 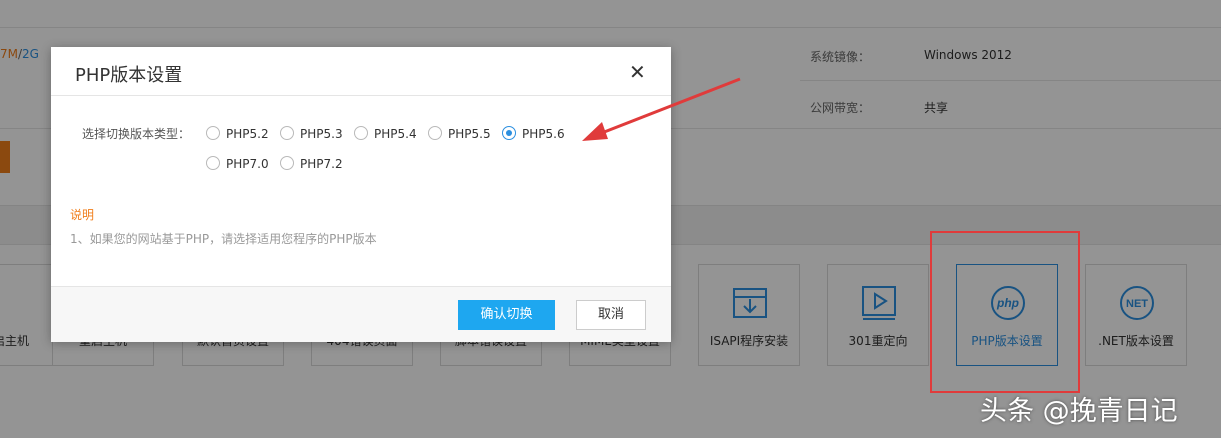 What do you see at coordinates (321, 134) in the screenshot?
I see `radio-label: PHP5.3` at bounding box center [321, 134].